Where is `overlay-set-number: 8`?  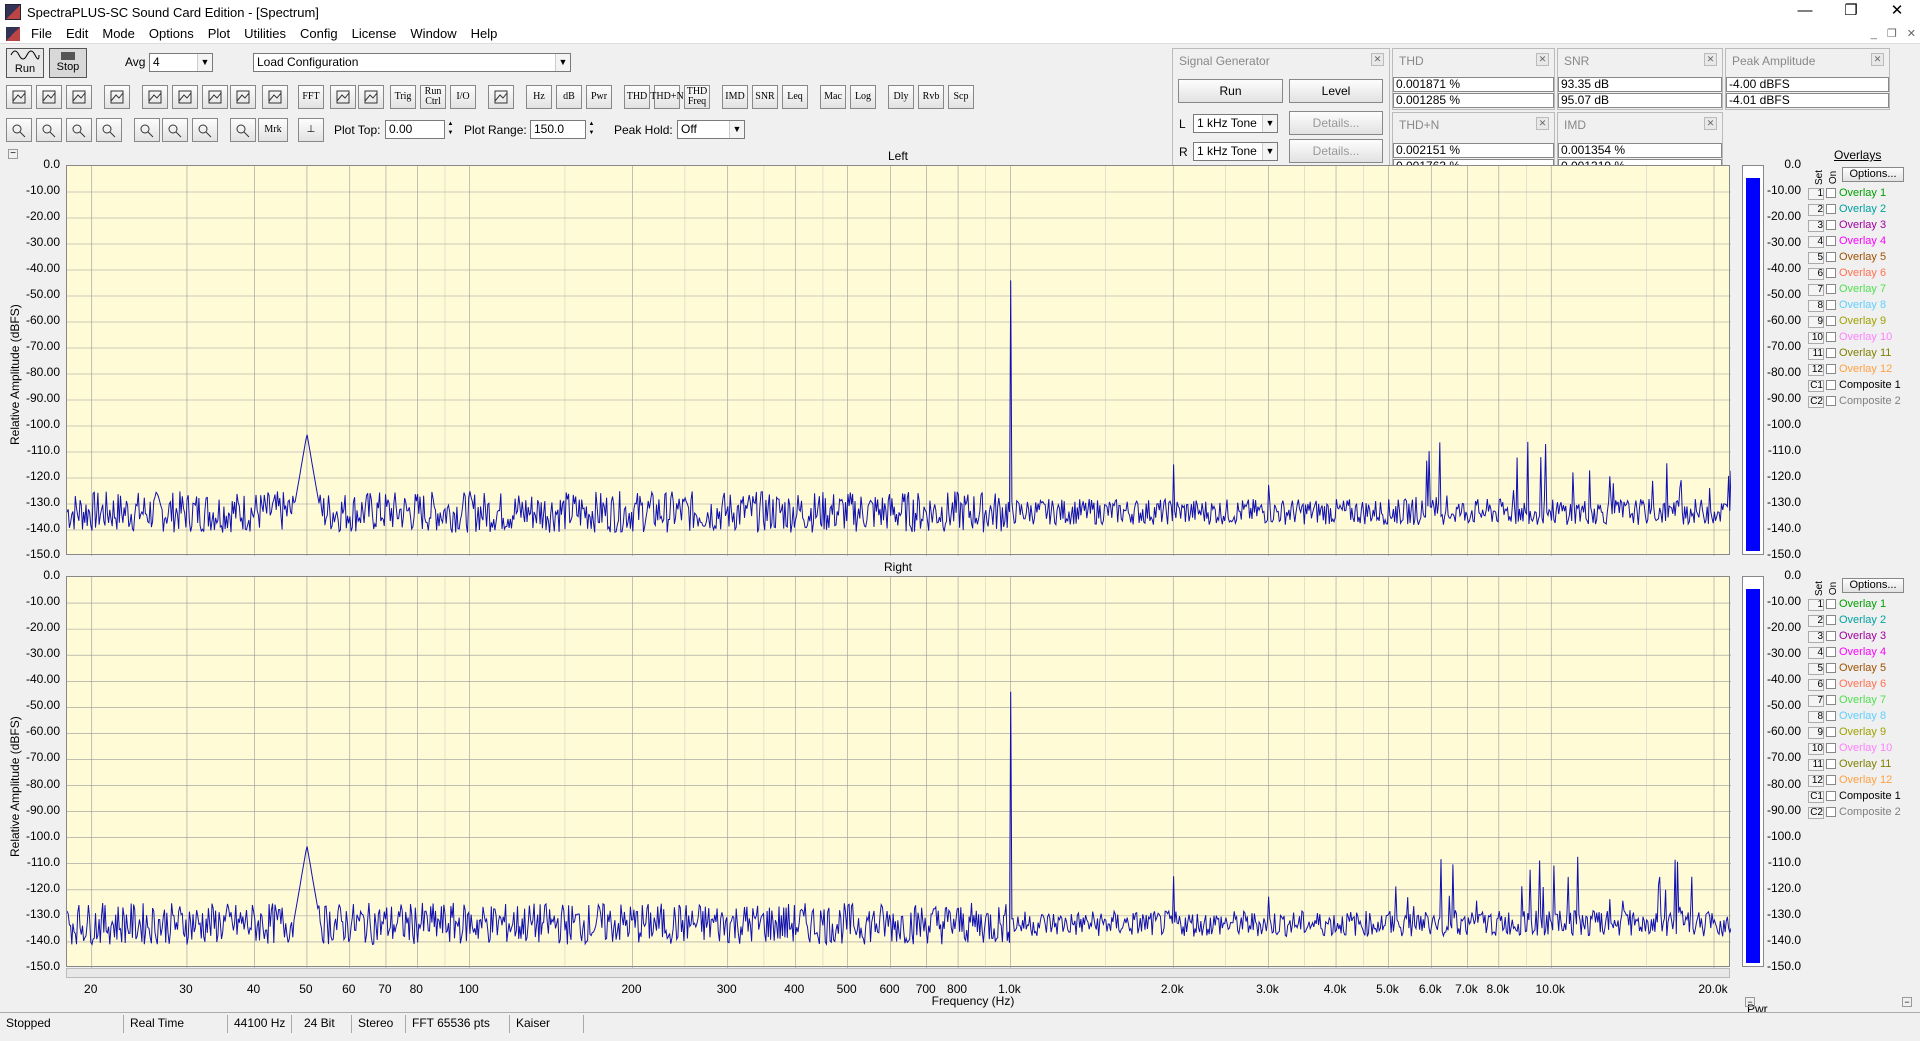
overlay-set-number: 8 is located at coordinates (1816, 306).